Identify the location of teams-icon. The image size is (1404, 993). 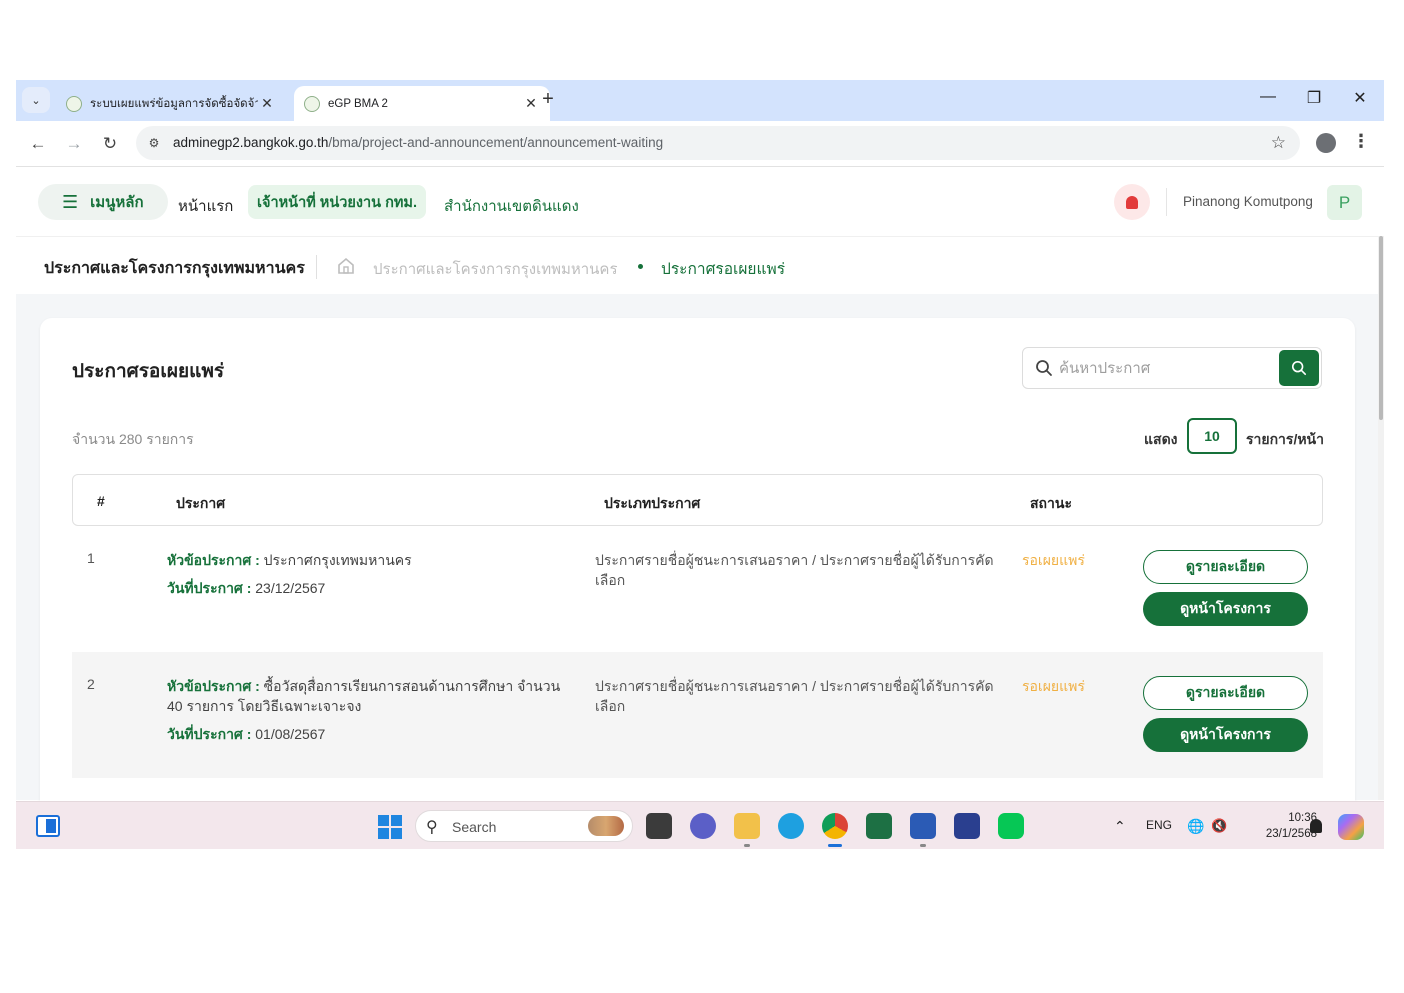
(703, 826).